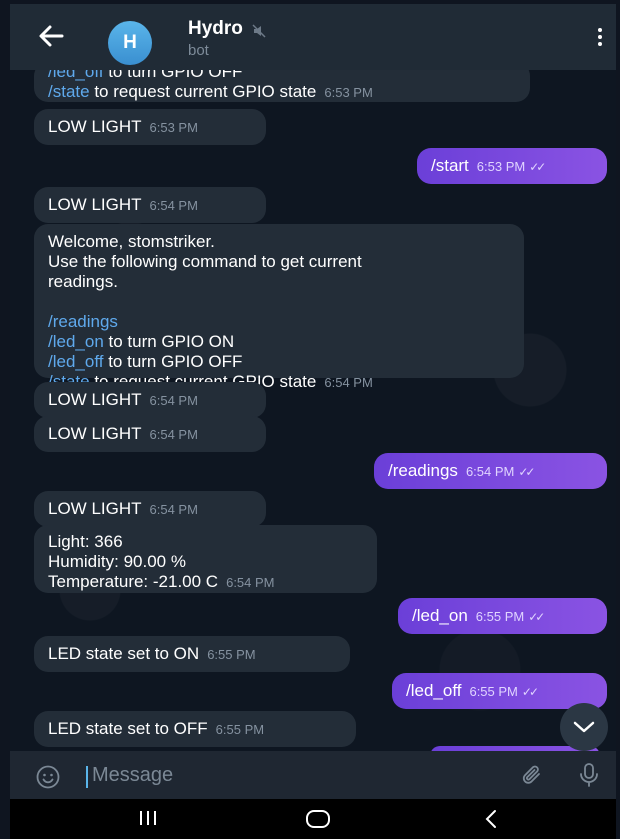  What do you see at coordinates (491, 819) in the screenshot?
I see `back-icon` at bounding box center [491, 819].